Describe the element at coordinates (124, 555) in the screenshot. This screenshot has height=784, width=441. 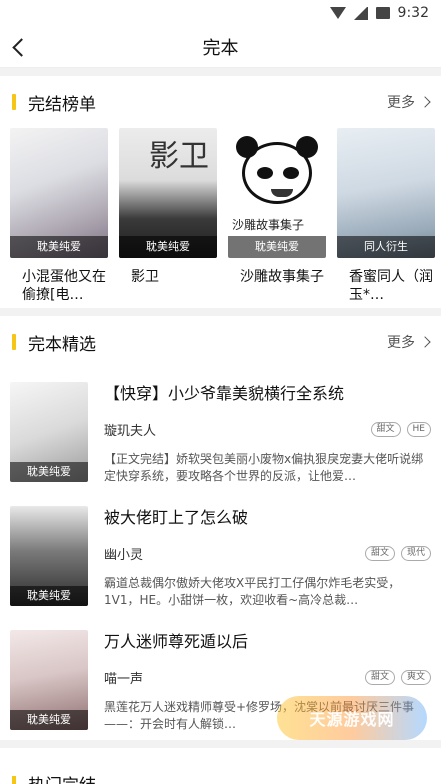
I see `book-author: 幽小灵` at that location.